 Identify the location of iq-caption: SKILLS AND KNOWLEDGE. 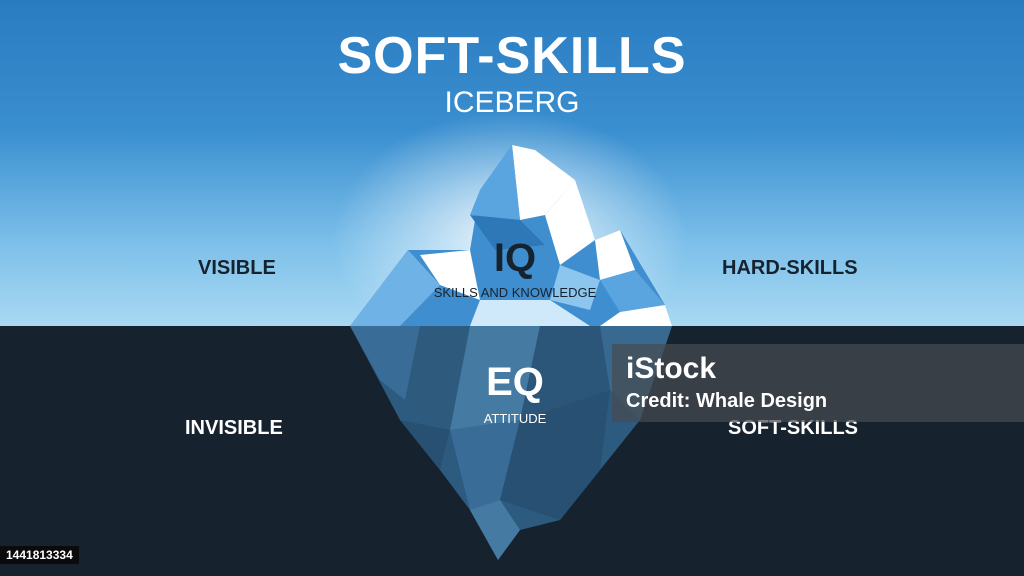
(515, 292).